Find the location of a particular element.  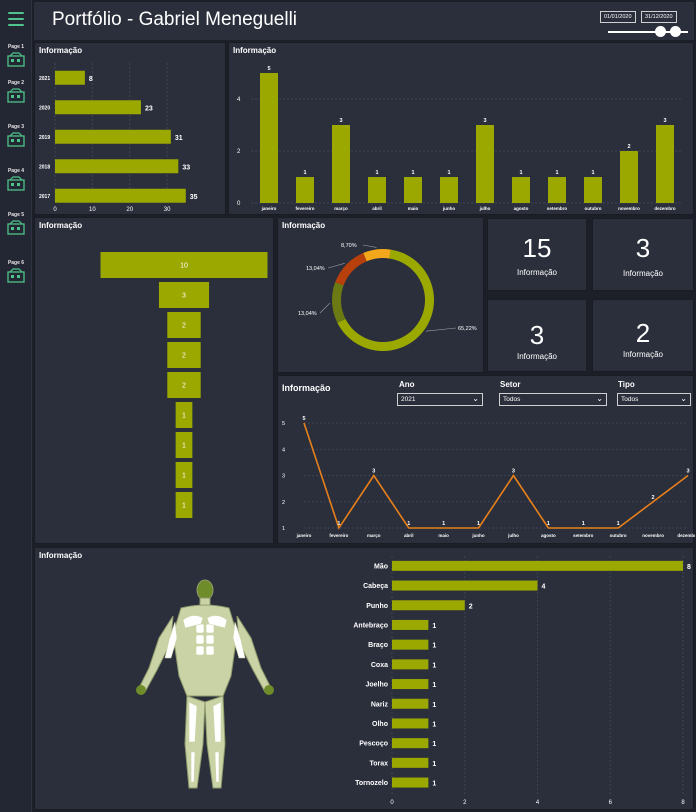

nav-item-page-4: Page 4 is located at coordinates (16, 182).